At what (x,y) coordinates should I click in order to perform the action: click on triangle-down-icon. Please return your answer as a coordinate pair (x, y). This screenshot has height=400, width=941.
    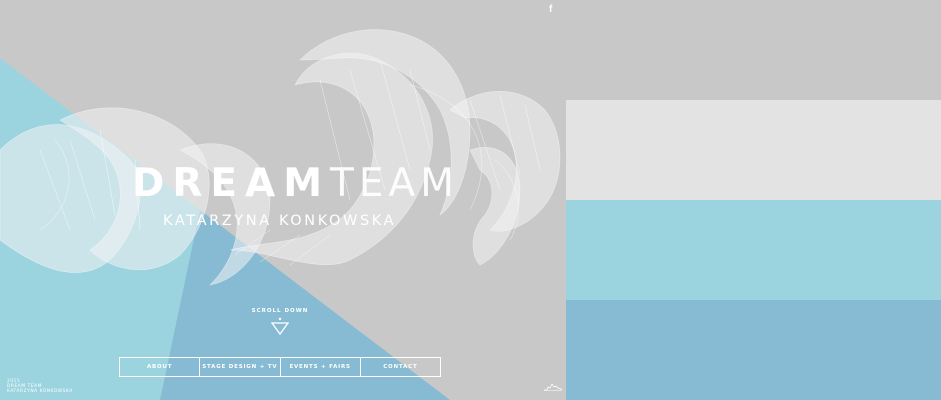
    Looking at the image, I should click on (280, 326).